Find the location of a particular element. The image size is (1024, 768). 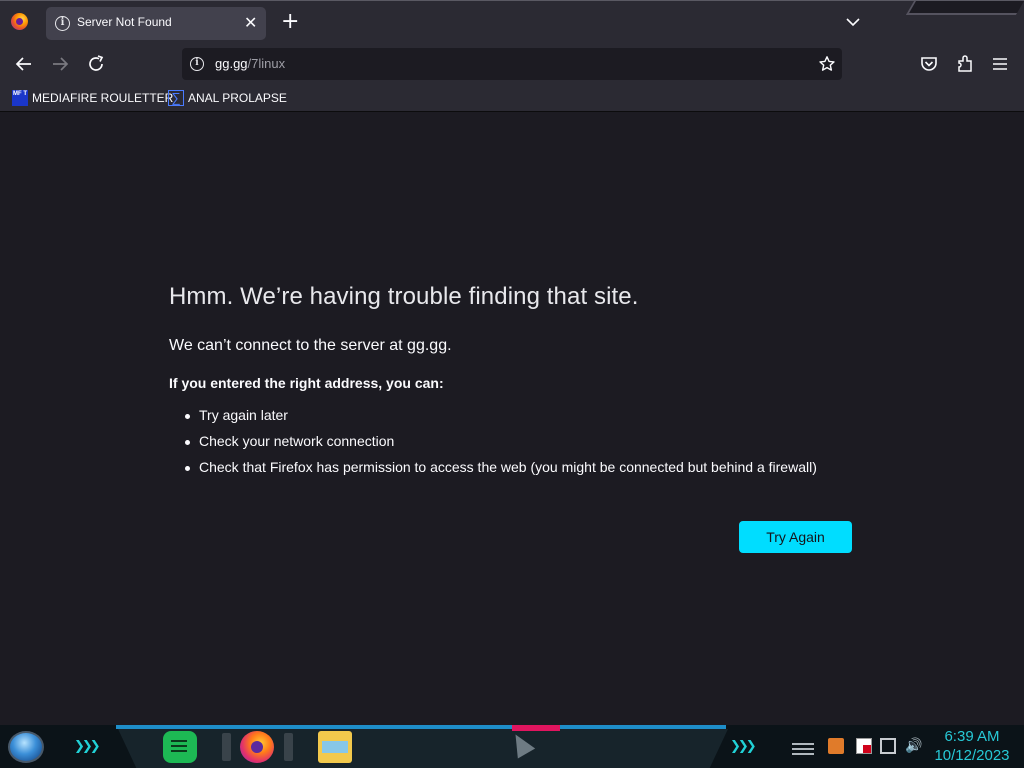

error-subtitle: We can’t connect to the server at gg.gg. is located at coordinates (310, 345).